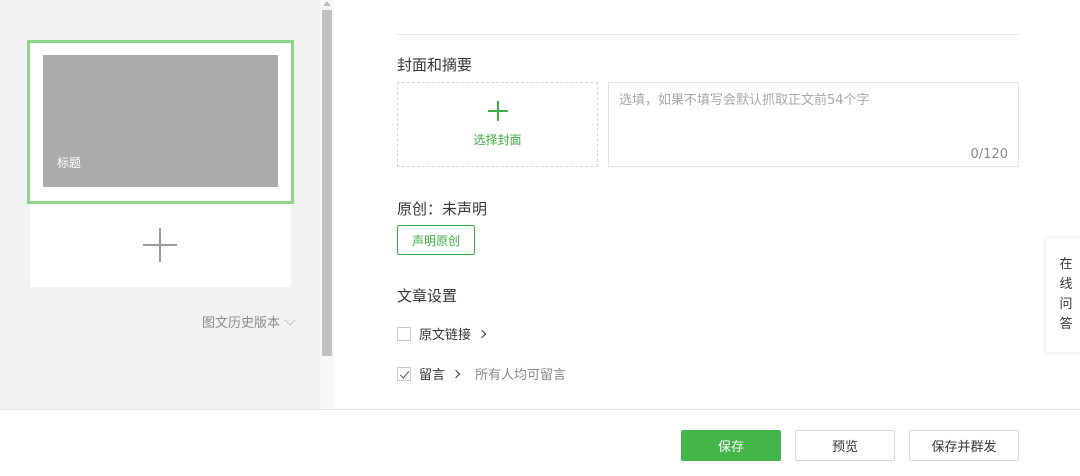 The height and width of the screenshot is (476, 1080). What do you see at coordinates (497, 124) in the screenshot?
I see `choose-cover-button: 选择封面` at bounding box center [497, 124].